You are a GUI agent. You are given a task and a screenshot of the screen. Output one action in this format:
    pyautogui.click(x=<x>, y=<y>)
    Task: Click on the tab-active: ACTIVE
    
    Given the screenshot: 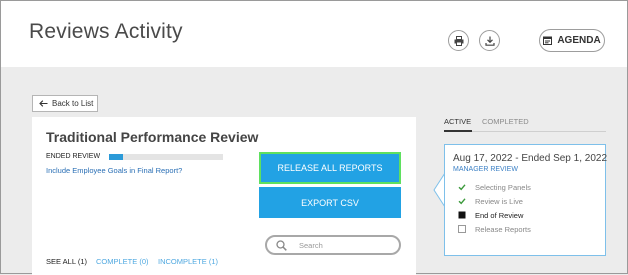 What is the action you would take?
    pyautogui.click(x=457, y=121)
    